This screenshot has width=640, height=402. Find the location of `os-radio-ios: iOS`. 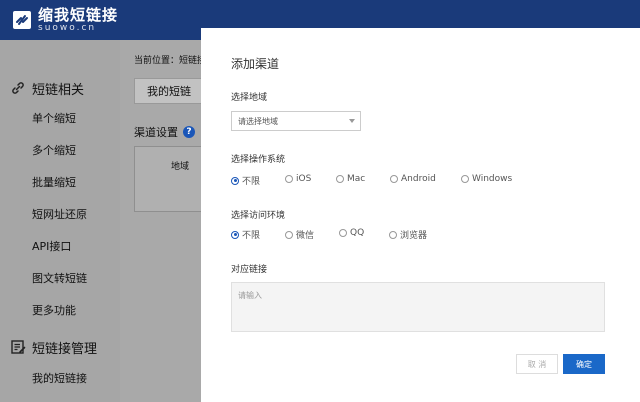

os-radio-ios: iOS is located at coordinates (298, 179).